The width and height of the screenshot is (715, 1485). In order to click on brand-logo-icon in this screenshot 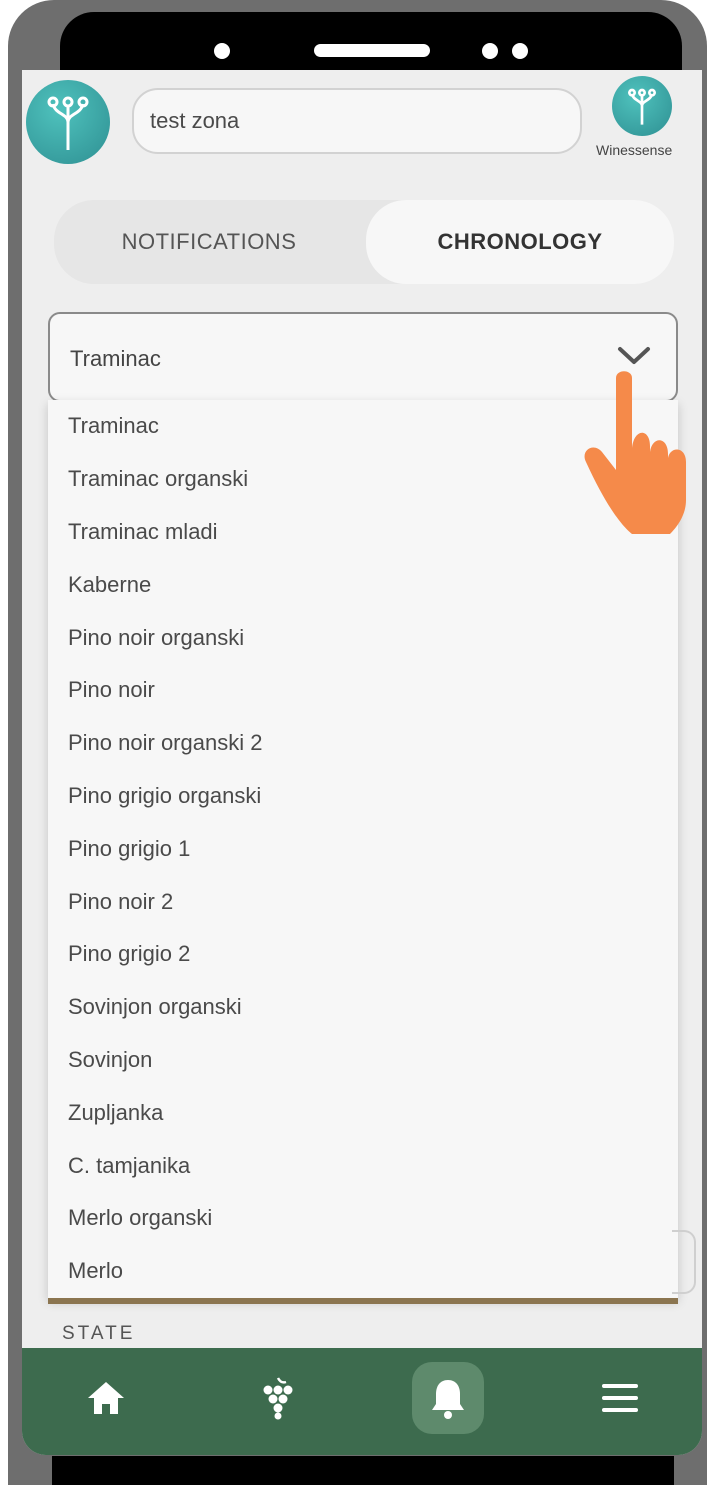, I will do `click(642, 106)`.